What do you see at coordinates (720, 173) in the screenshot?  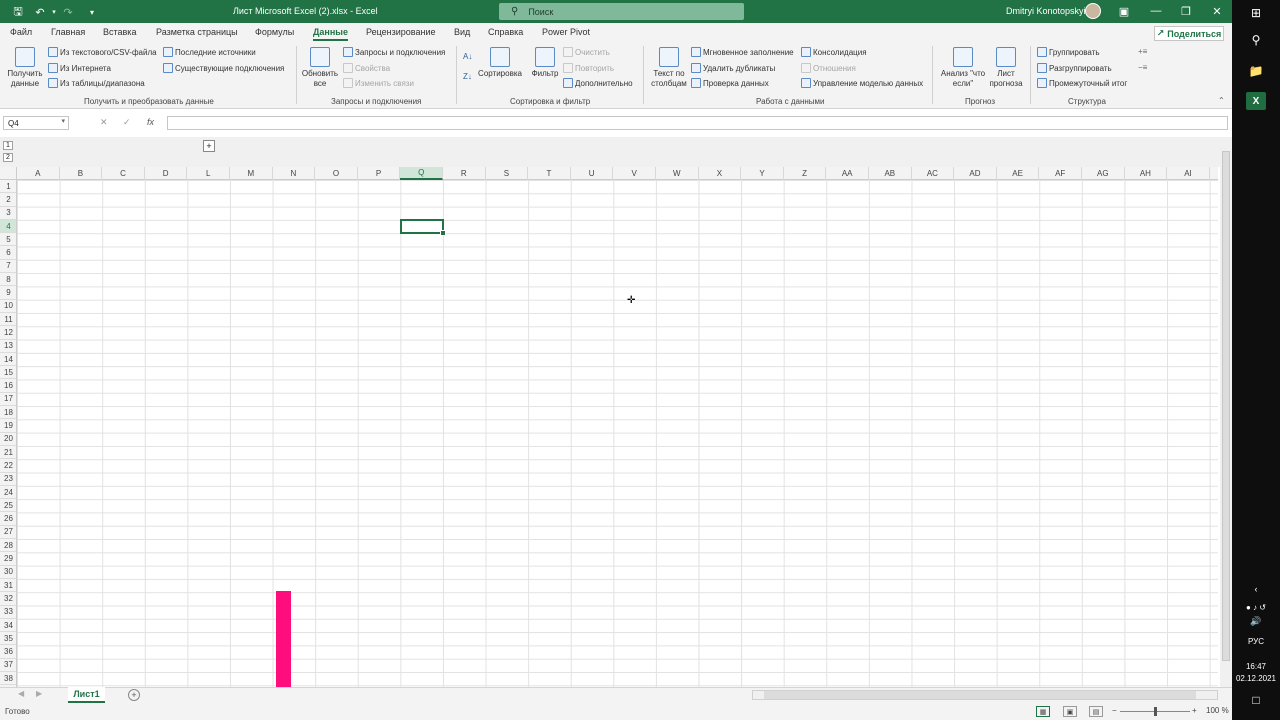 I see `column-header: X` at bounding box center [720, 173].